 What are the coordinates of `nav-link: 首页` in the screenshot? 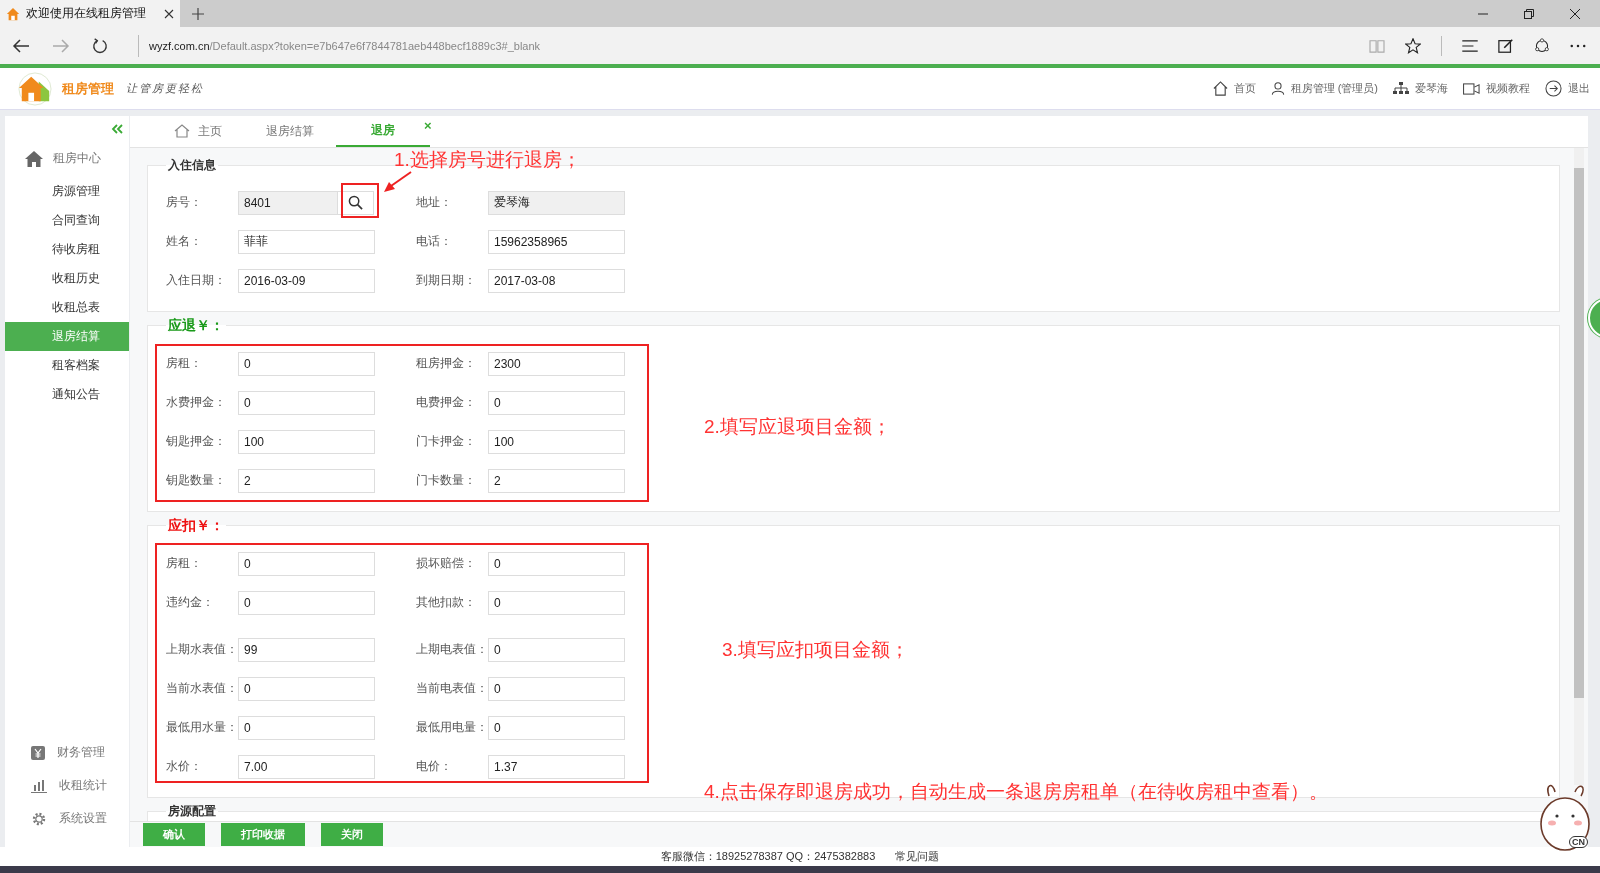 It's located at (1234, 88).